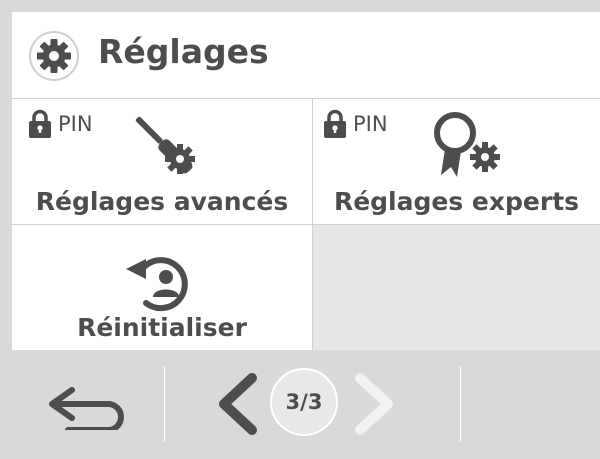 The width and height of the screenshot is (600, 459). Describe the element at coordinates (157, 284) in the screenshot. I see `reset-user-icon` at that location.